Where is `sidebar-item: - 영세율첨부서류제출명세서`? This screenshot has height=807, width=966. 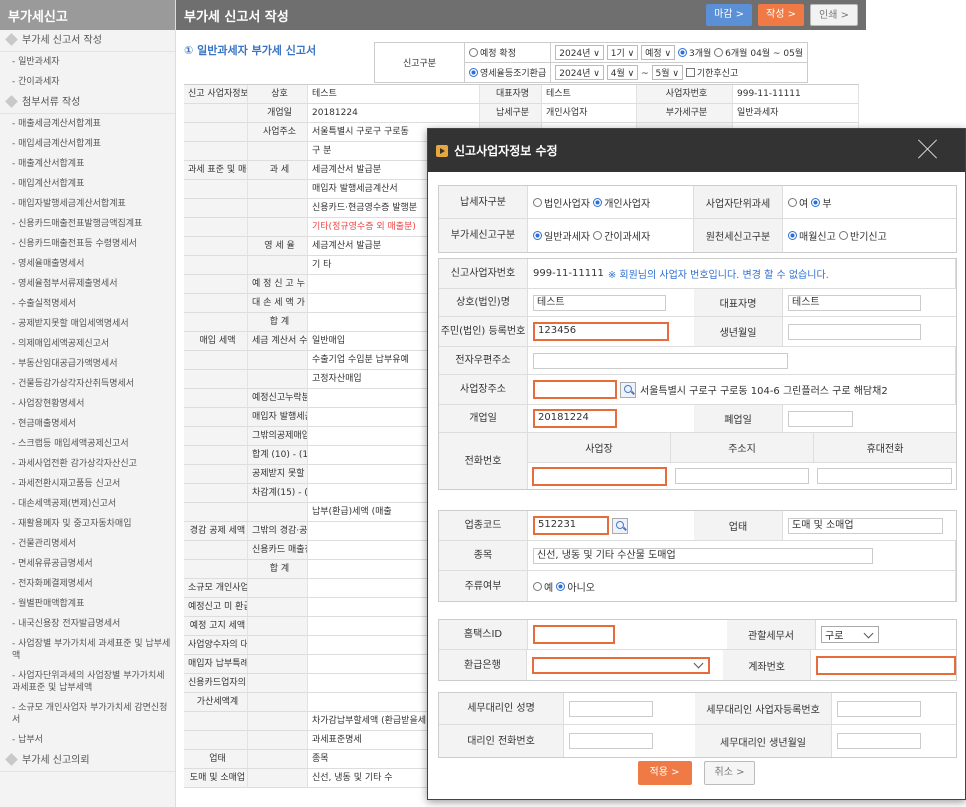 sidebar-item: - 영세율첨부서류제출명세서 is located at coordinates (87, 284).